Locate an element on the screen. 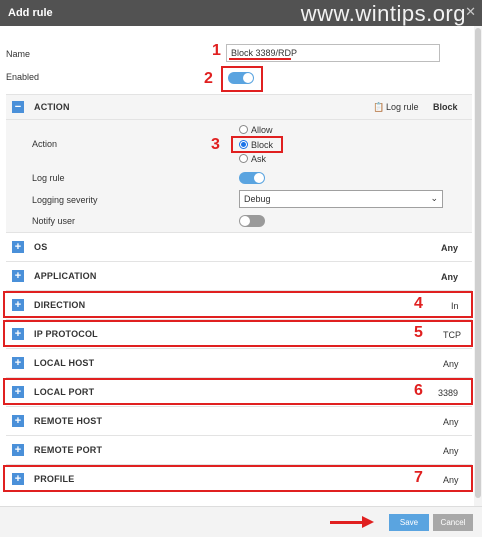 The image size is (482, 537). section-application: + APPLICATION Any is located at coordinates (239, 275).